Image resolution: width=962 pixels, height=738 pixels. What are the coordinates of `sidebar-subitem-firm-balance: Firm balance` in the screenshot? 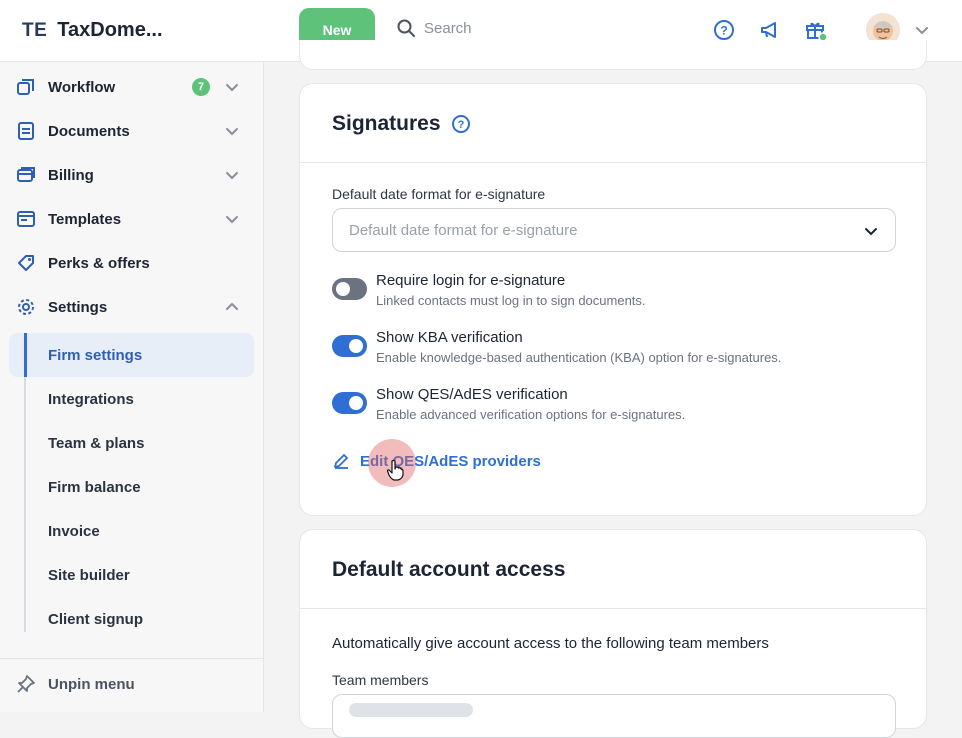 It's located at (94, 487).